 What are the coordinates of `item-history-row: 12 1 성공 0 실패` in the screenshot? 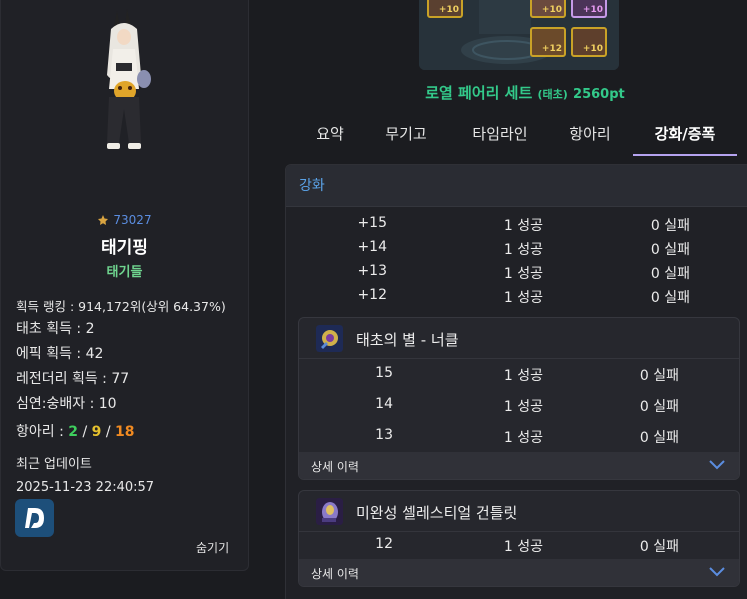 It's located at (519, 545).